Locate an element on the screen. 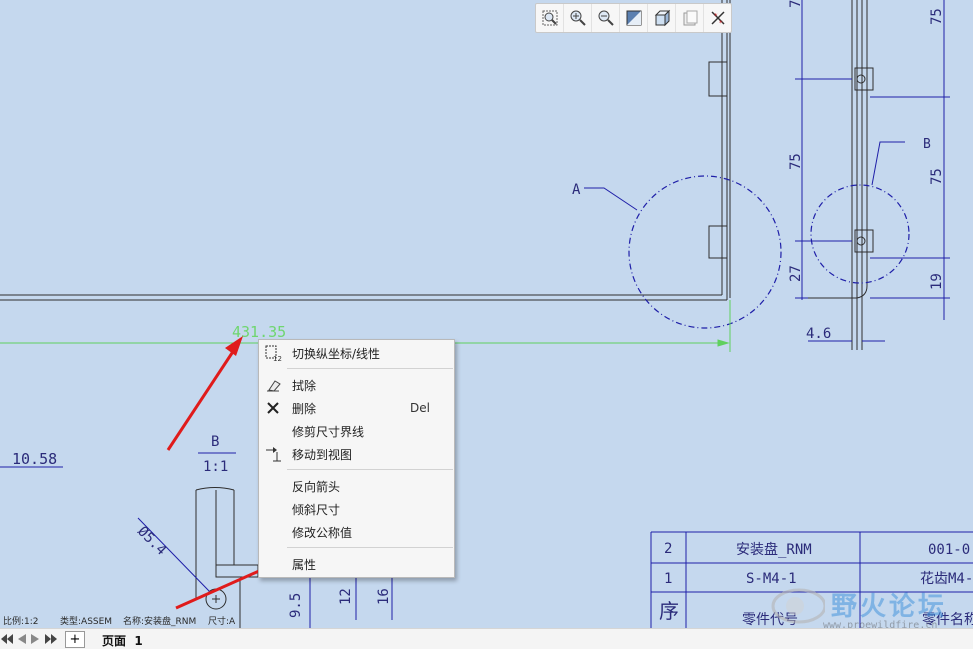  menu-item-label: 属性 is located at coordinates (304, 564).